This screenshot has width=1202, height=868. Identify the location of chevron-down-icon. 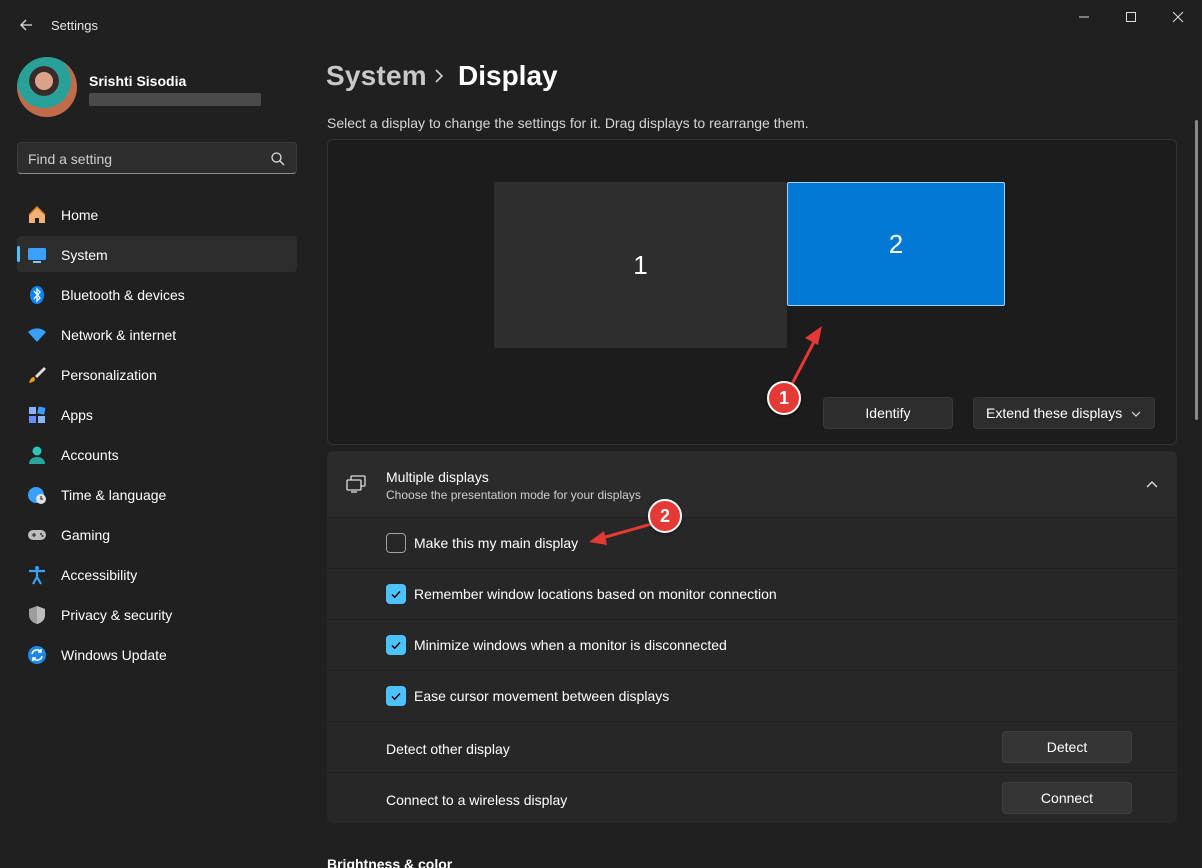
(1136, 414).